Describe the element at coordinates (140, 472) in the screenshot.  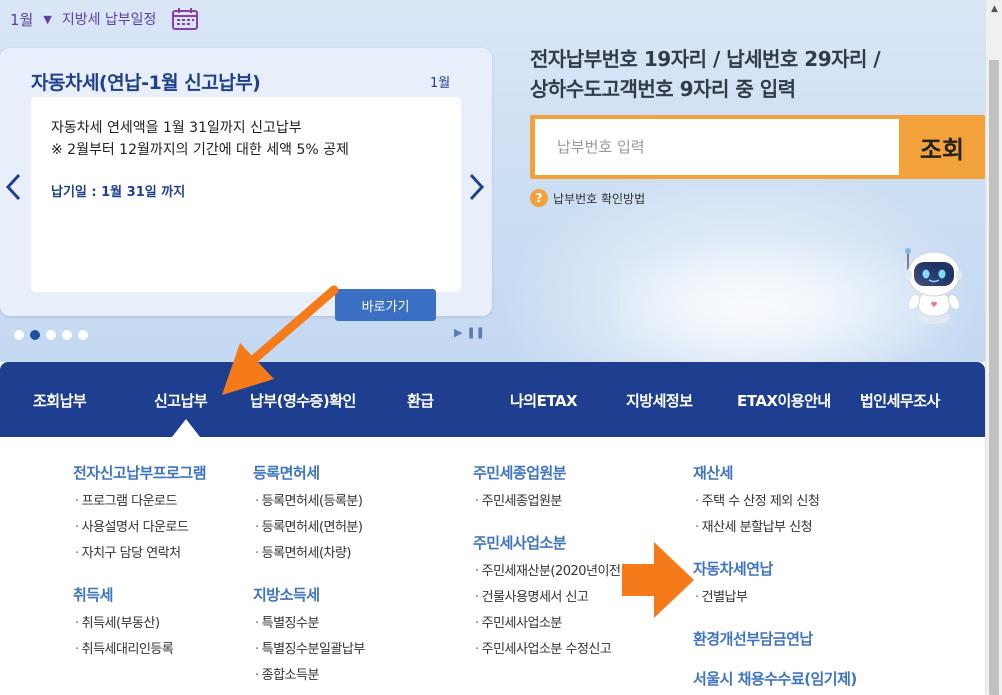
I see `menu-title-e-report-program: 전자신고납부프로그램` at that location.